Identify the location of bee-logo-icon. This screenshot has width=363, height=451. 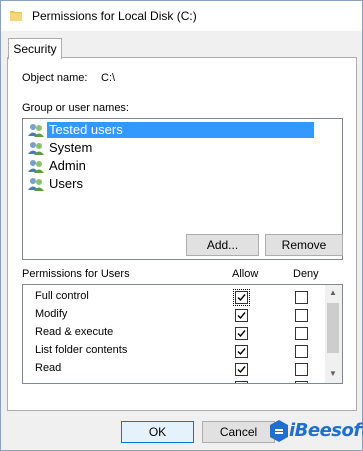
(279, 431).